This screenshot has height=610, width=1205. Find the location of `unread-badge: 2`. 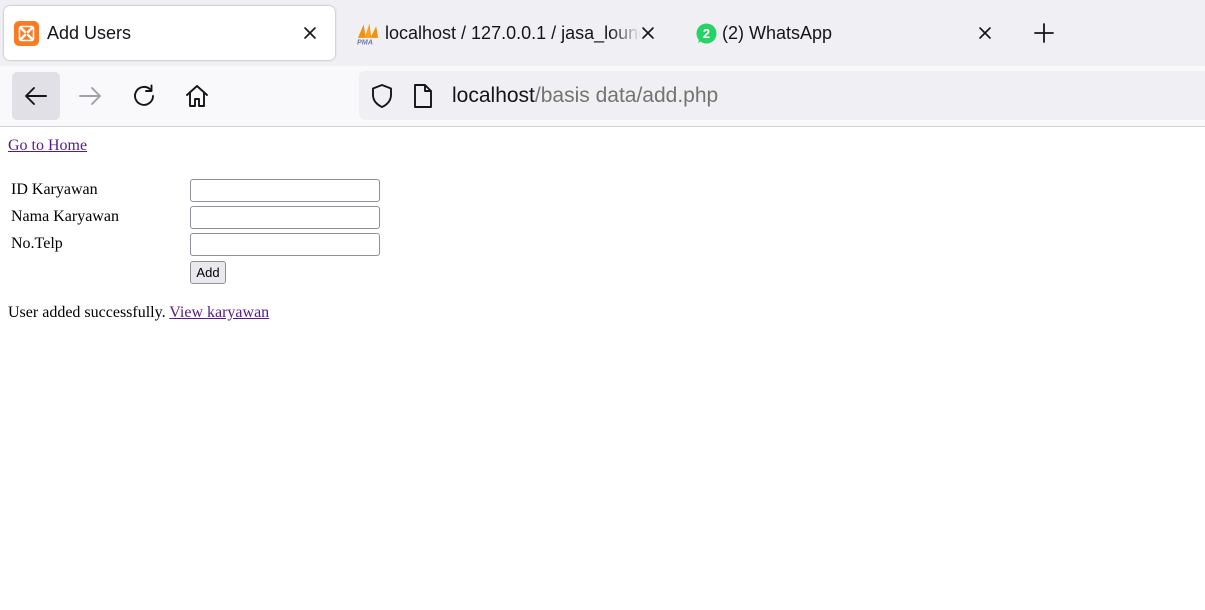

unread-badge: 2 is located at coordinates (706, 33).